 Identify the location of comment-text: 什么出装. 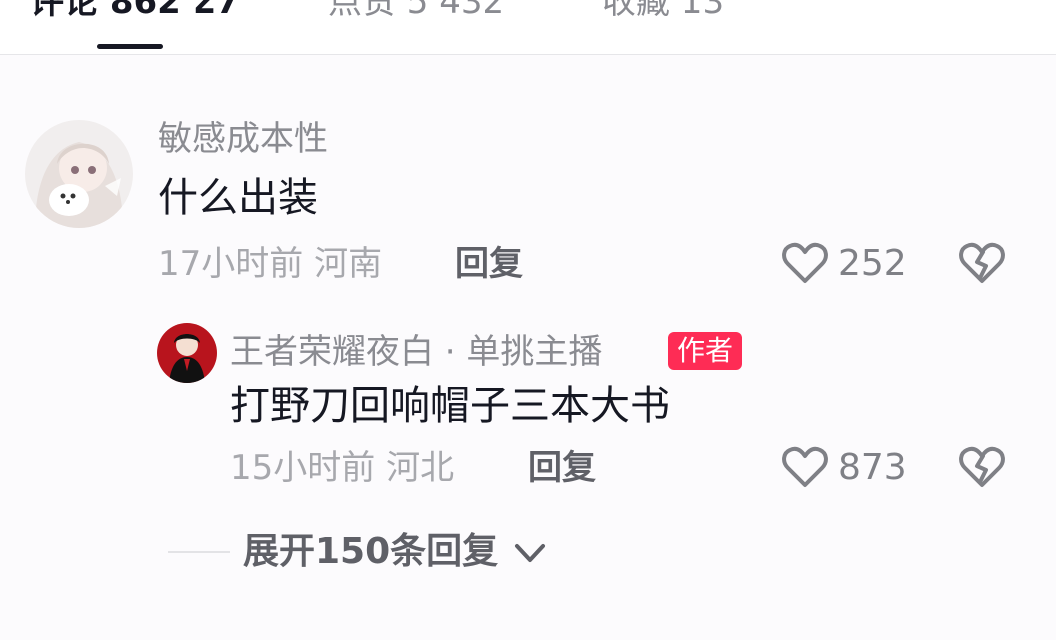
(238, 198).